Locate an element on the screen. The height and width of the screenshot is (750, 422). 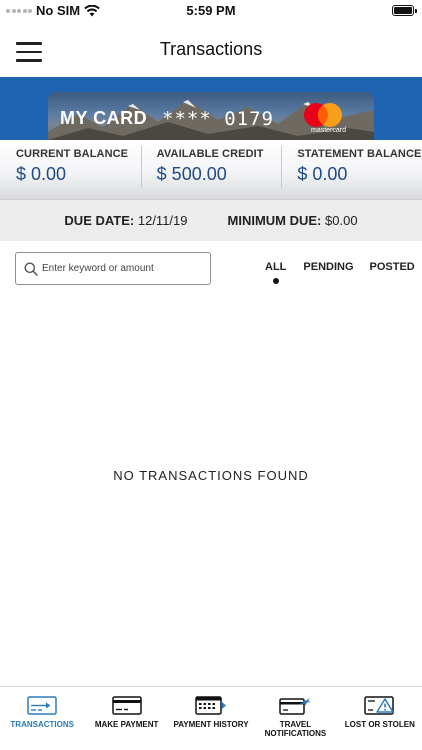
status-time: 5:59 PM is located at coordinates (211, 10).